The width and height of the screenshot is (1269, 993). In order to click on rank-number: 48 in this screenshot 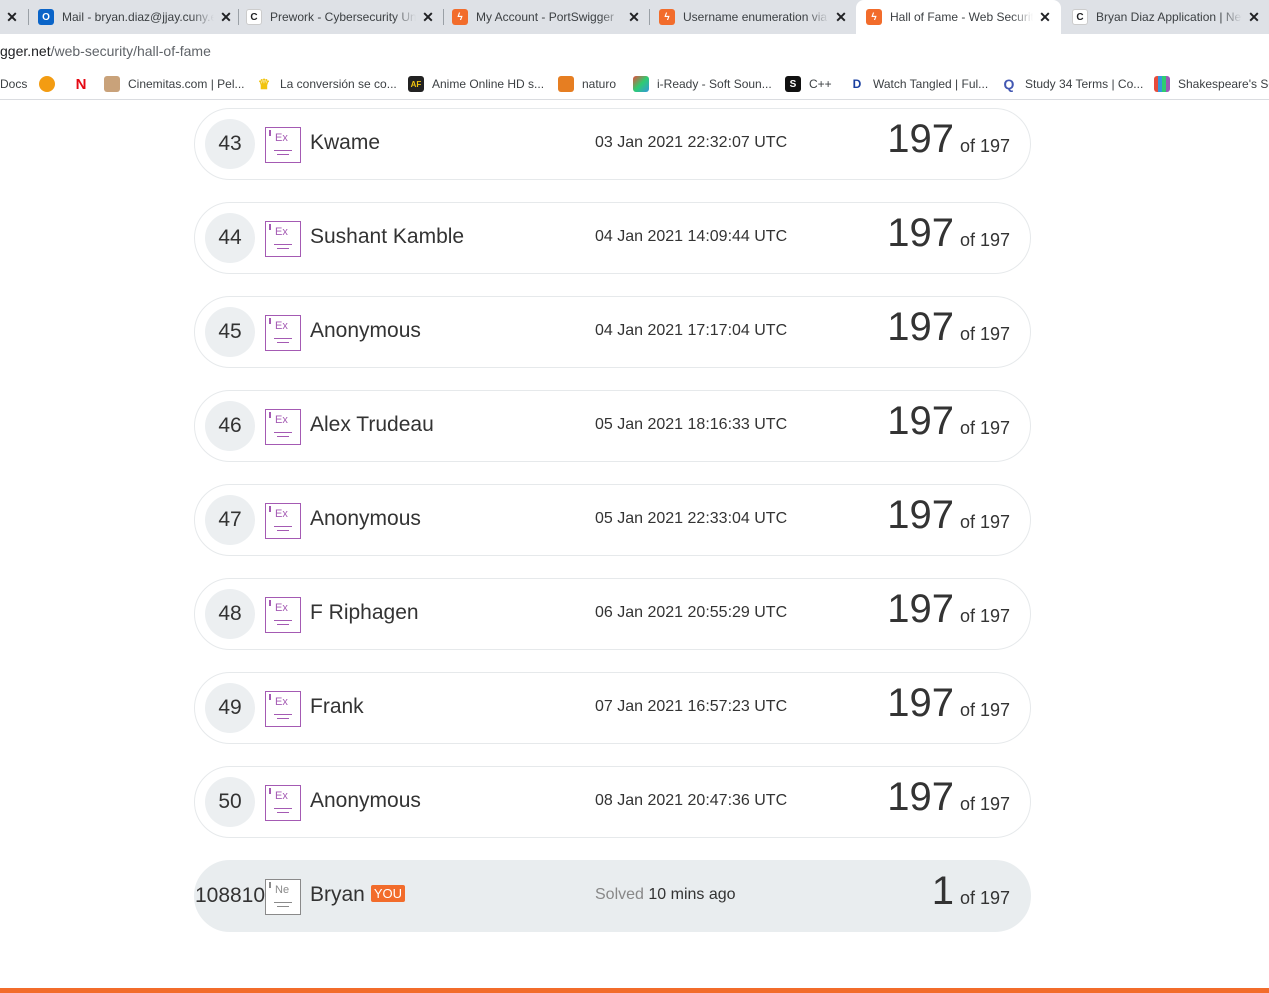, I will do `click(230, 614)`.